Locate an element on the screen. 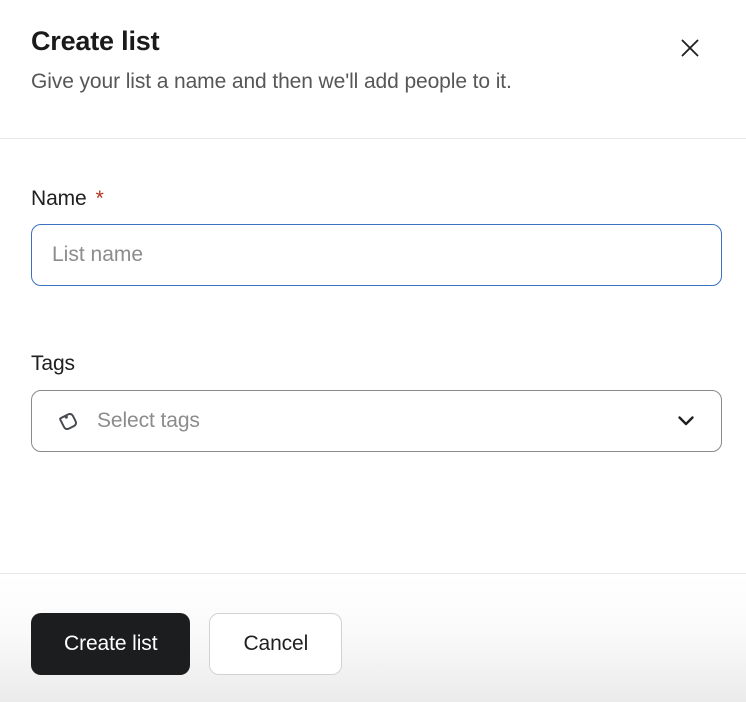  name-field-label-row: Name * is located at coordinates (376, 199).